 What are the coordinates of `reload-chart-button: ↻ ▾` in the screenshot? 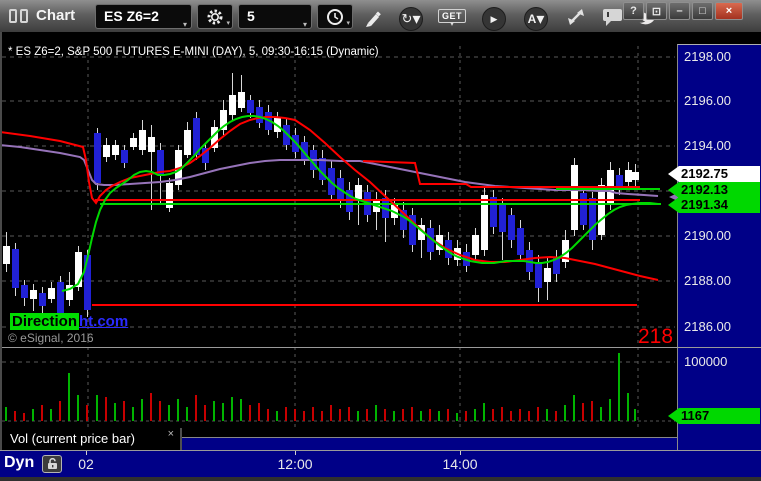 It's located at (411, 19).